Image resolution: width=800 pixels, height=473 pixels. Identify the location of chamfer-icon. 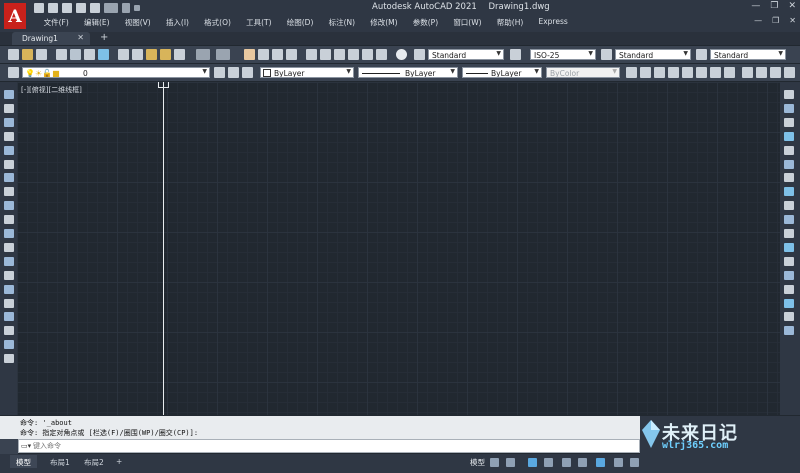
(789, 289).